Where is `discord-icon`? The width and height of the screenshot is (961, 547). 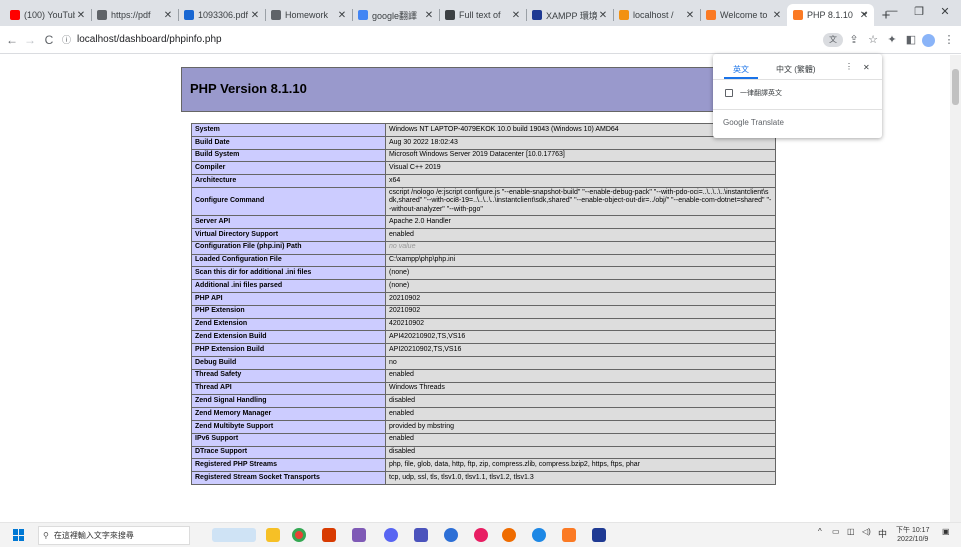 discord-icon is located at coordinates (391, 535).